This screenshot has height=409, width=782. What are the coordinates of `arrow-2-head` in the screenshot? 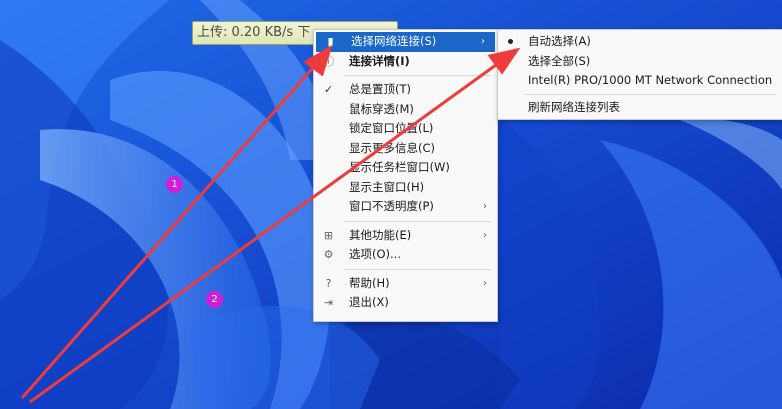 It's located at (504, 61).